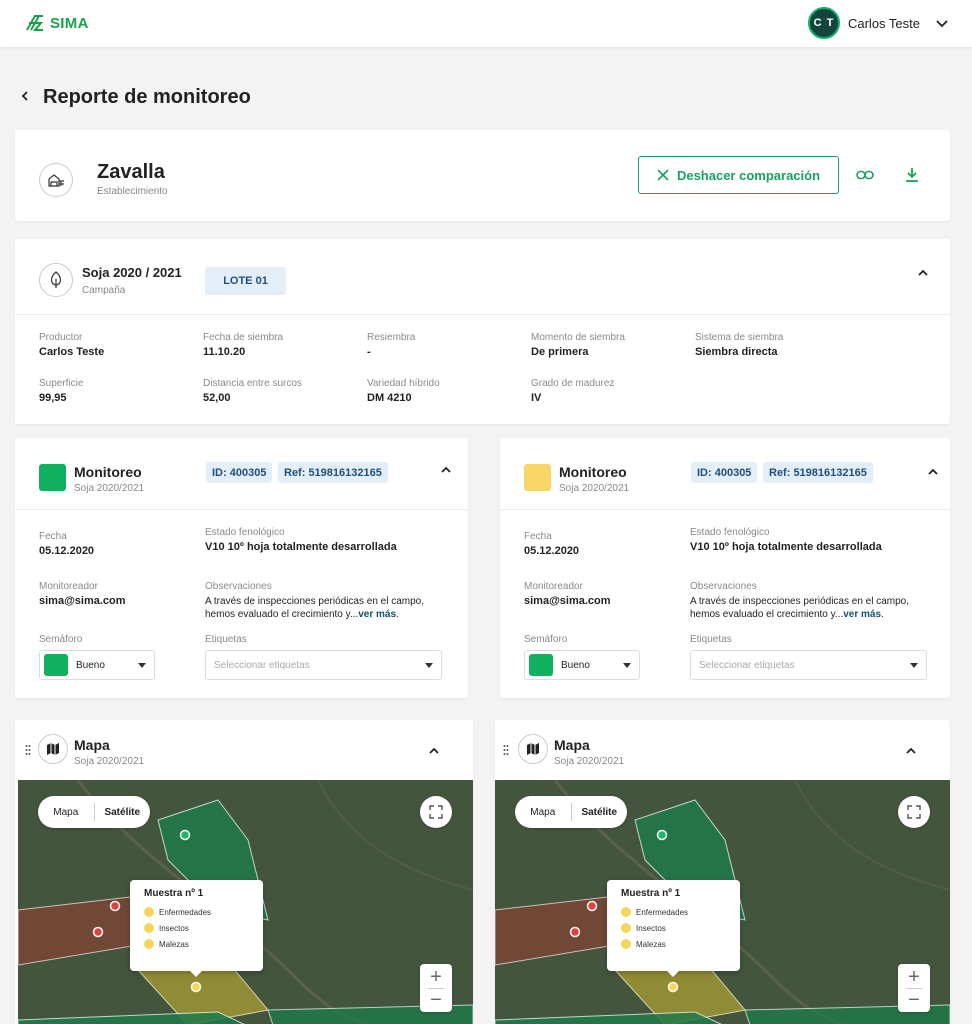 The width and height of the screenshot is (972, 1024). Describe the element at coordinates (132, 191) in the screenshot. I see `establishment-subtitle: Establecimiento` at that location.